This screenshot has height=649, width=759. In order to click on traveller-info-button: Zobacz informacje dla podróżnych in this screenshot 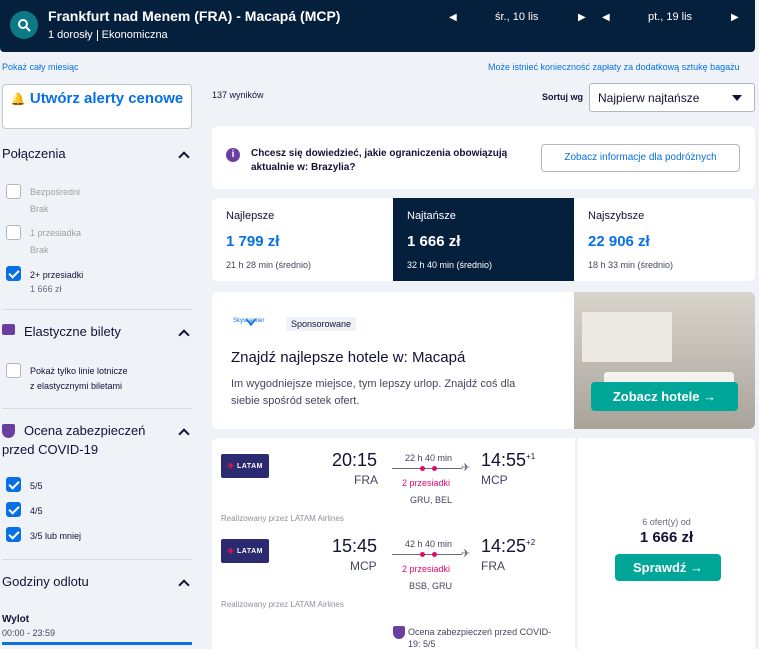, I will do `click(640, 158)`.